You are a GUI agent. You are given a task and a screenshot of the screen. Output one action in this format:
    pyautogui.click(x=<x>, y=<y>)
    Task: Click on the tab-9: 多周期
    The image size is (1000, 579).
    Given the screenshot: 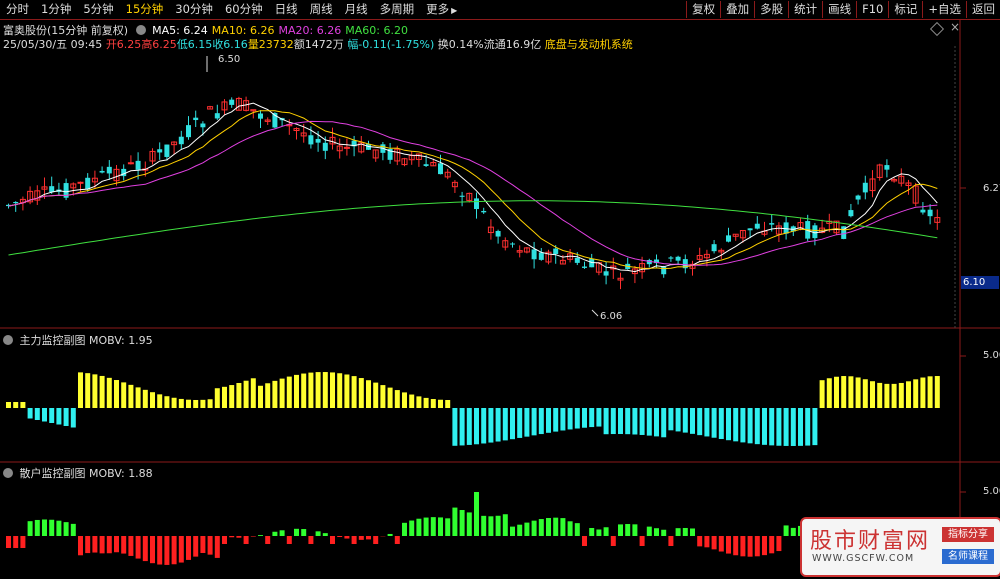 What is the action you would take?
    pyautogui.click(x=397, y=9)
    